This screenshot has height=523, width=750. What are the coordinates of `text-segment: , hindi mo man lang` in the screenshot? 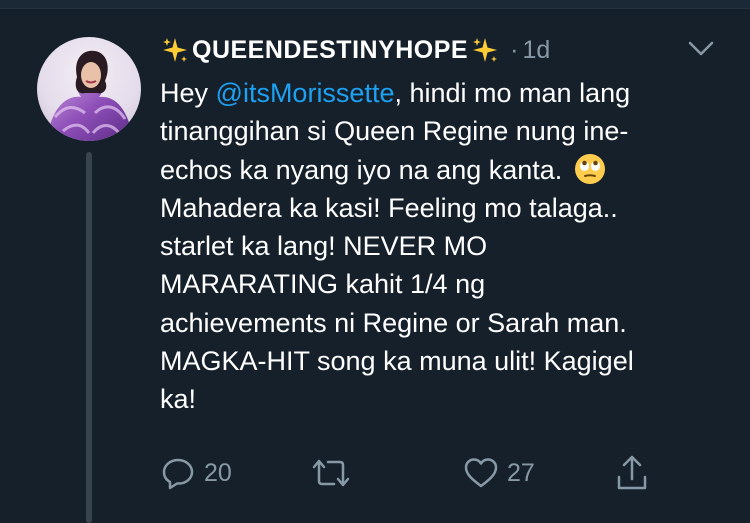 It's located at (512, 93).